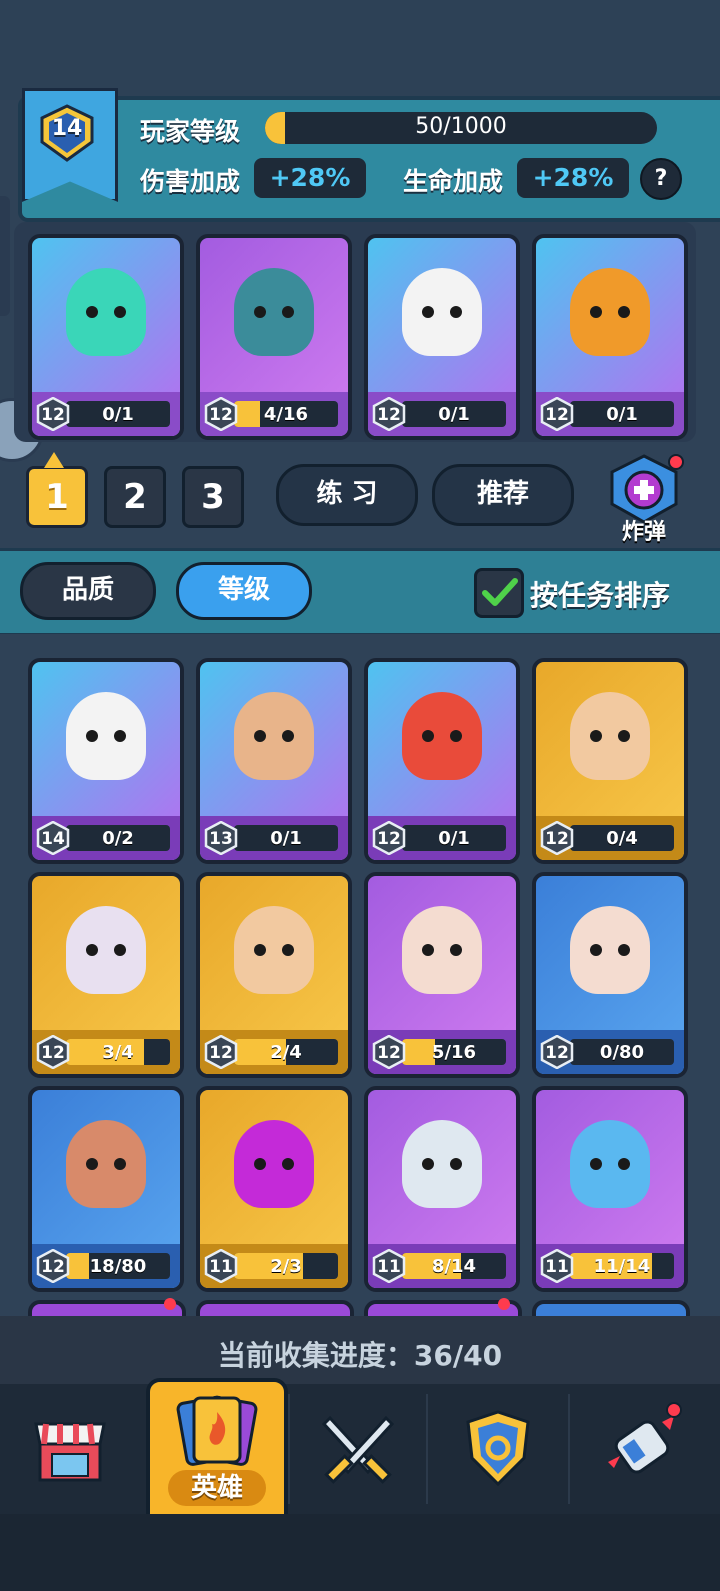 Image resolution: width=720 pixels, height=1591 pixels. I want to click on nav-heroes: 英雄, so click(217, 1450).